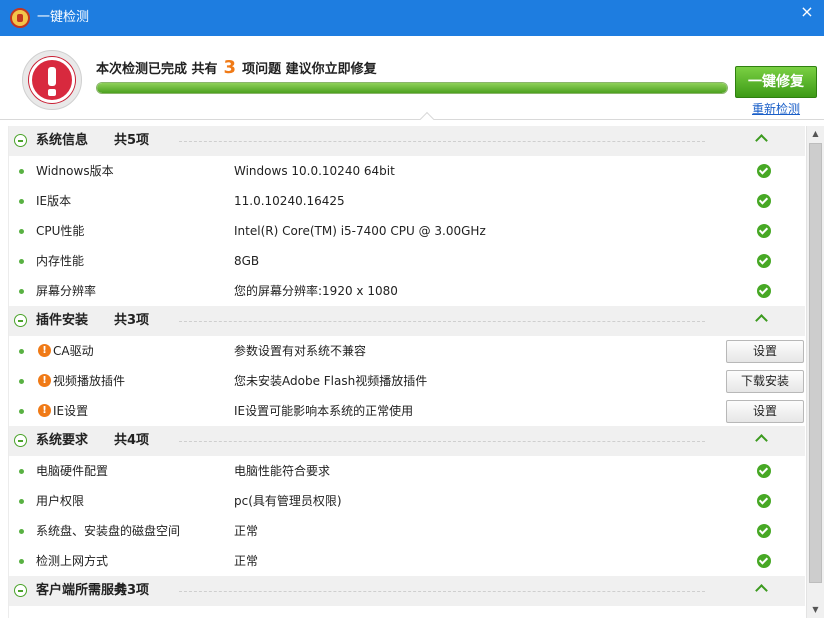  Describe the element at coordinates (289, 201) in the screenshot. I see `item-value: 11.0.10240.16425` at that location.